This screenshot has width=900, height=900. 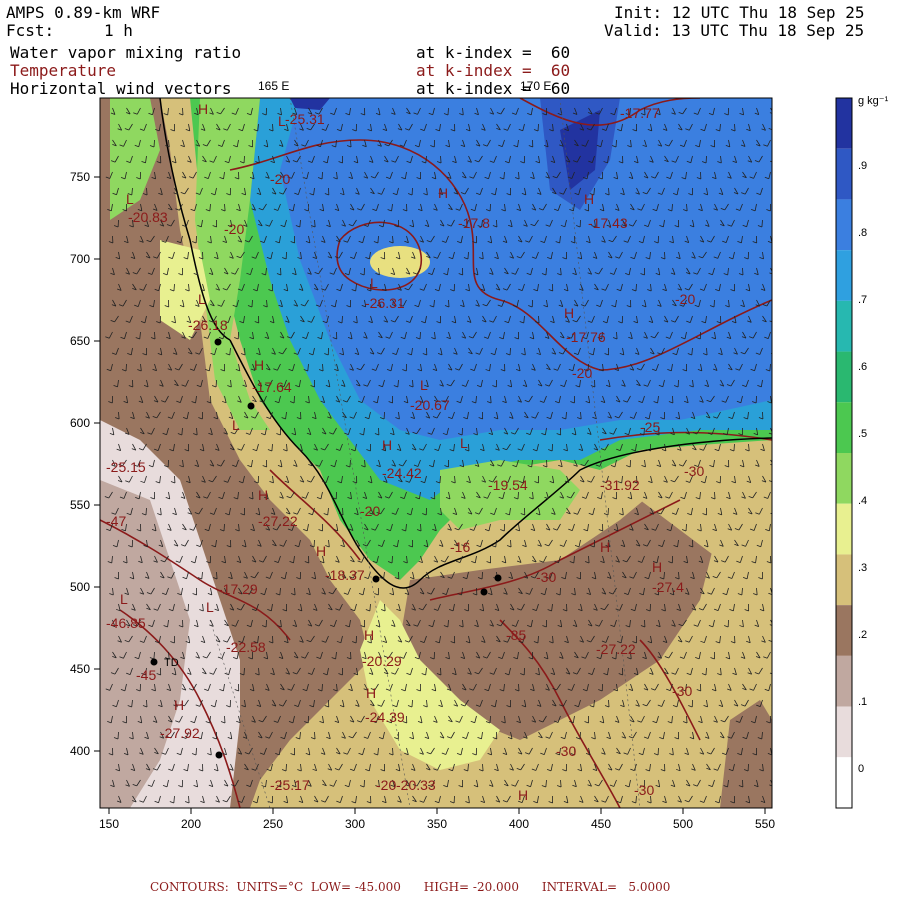 What do you see at coordinates (80, 587) in the screenshot?
I see `y-tick-label: 500` at bounding box center [80, 587].